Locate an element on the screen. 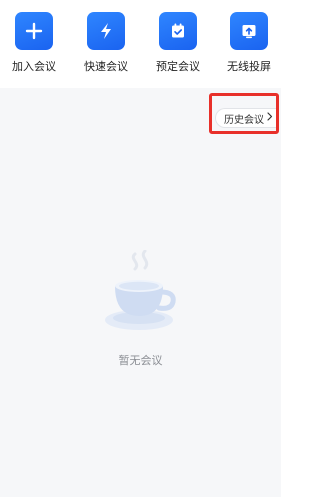  quick-meeting-button: 快速会议 is located at coordinates (106, 43).